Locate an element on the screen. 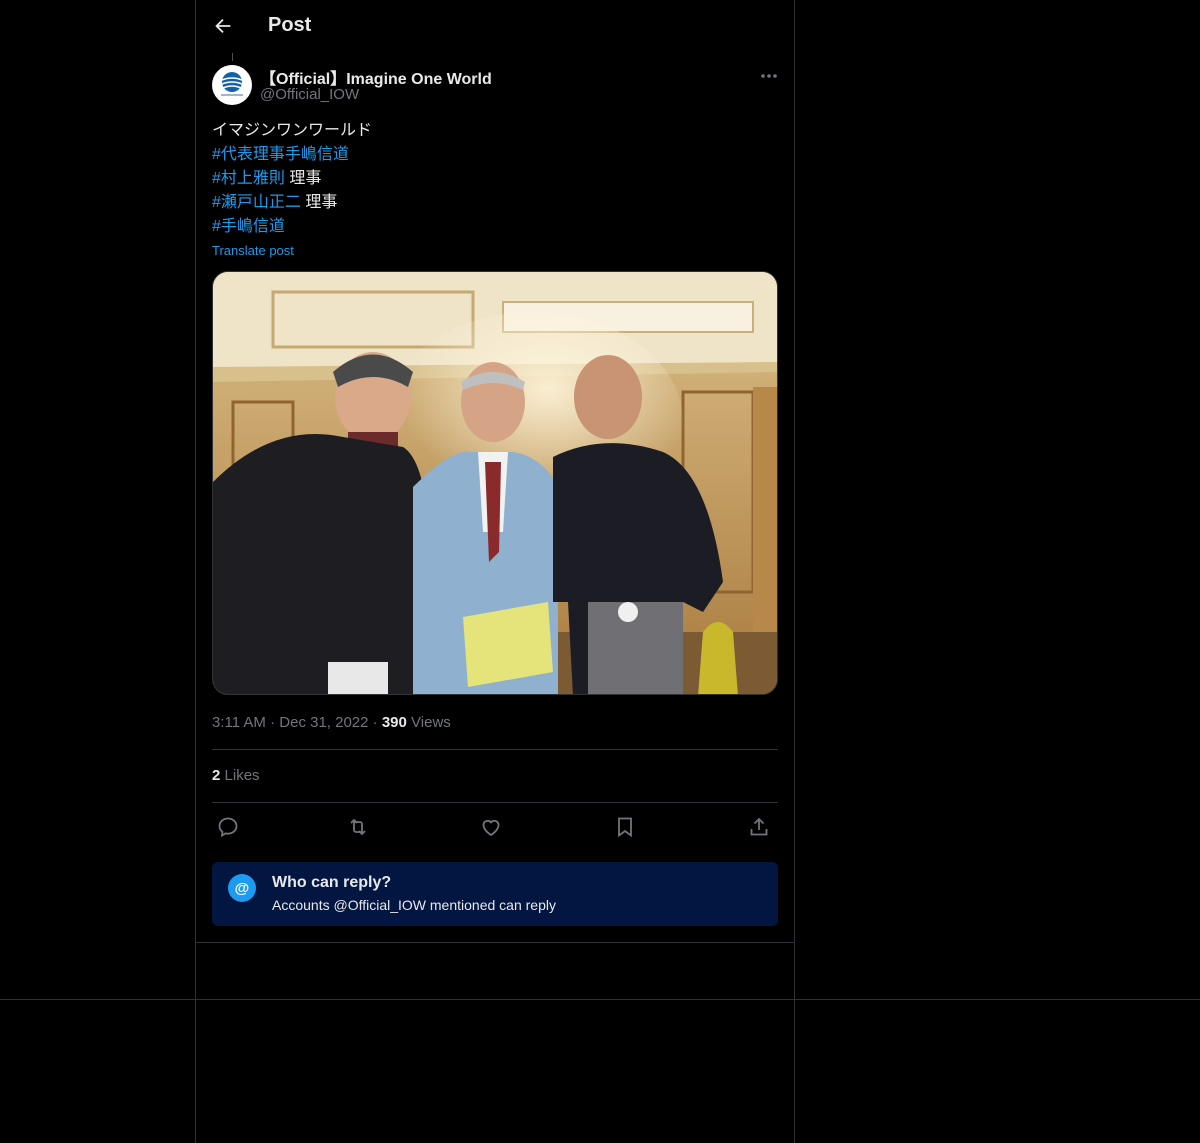 This screenshot has height=1143, width=1200. post-line: #瀬戸山正二 理事 is located at coordinates (495, 203).